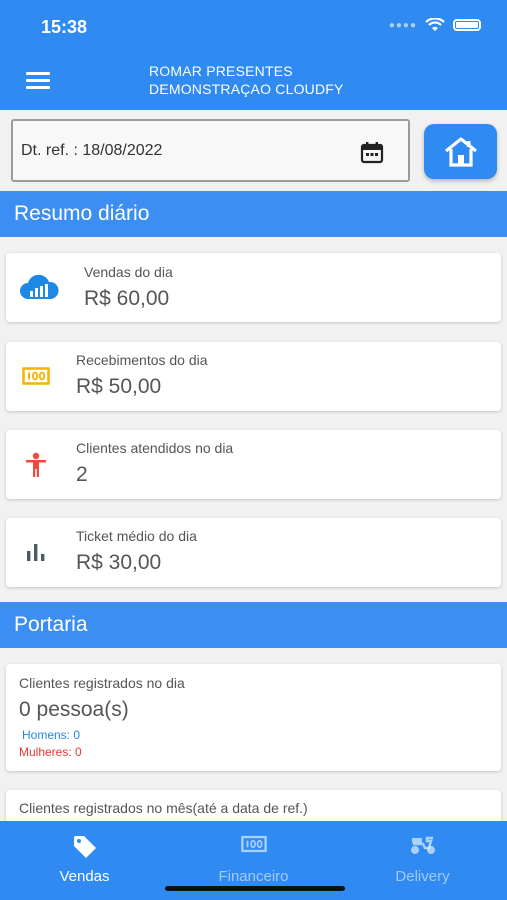 The width and height of the screenshot is (507, 900). I want to click on date-field: Dt. ref. : 18/08/2022, so click(210, 150).